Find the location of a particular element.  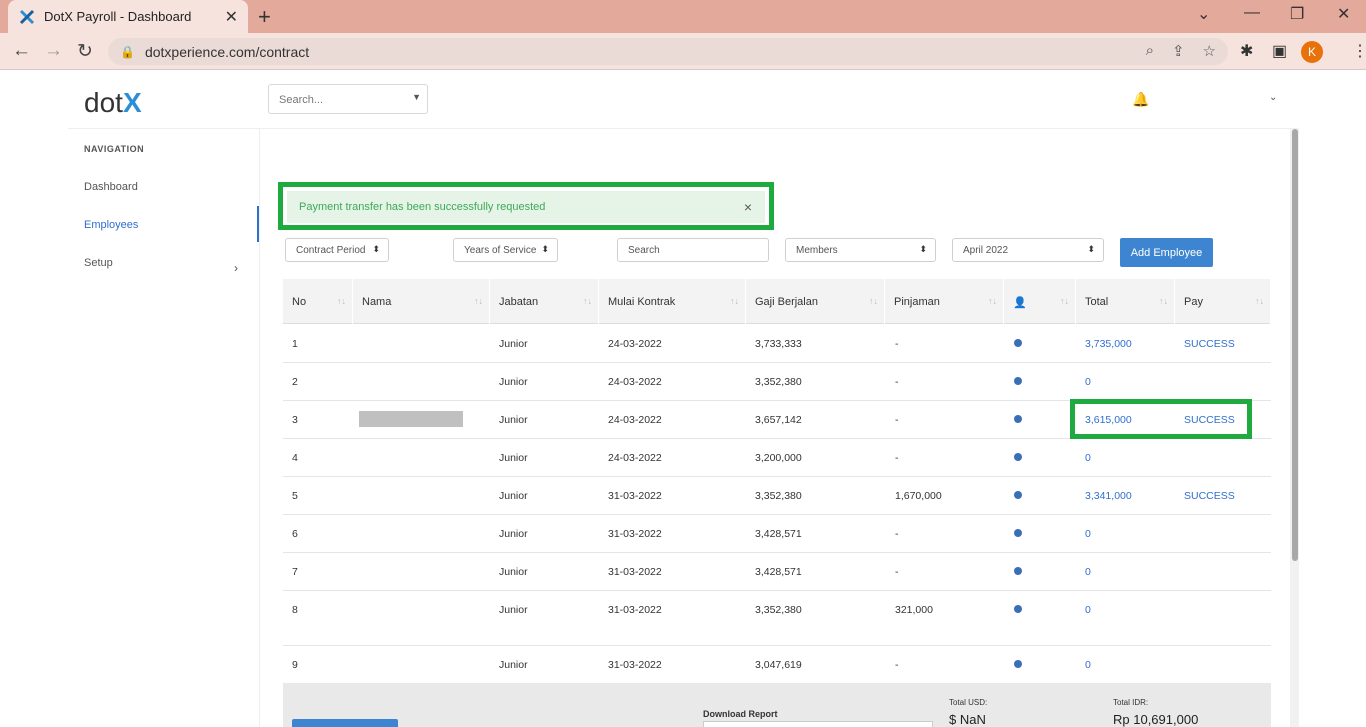

side-panel-icon: ▣ is located at coordinates (1279, 51).